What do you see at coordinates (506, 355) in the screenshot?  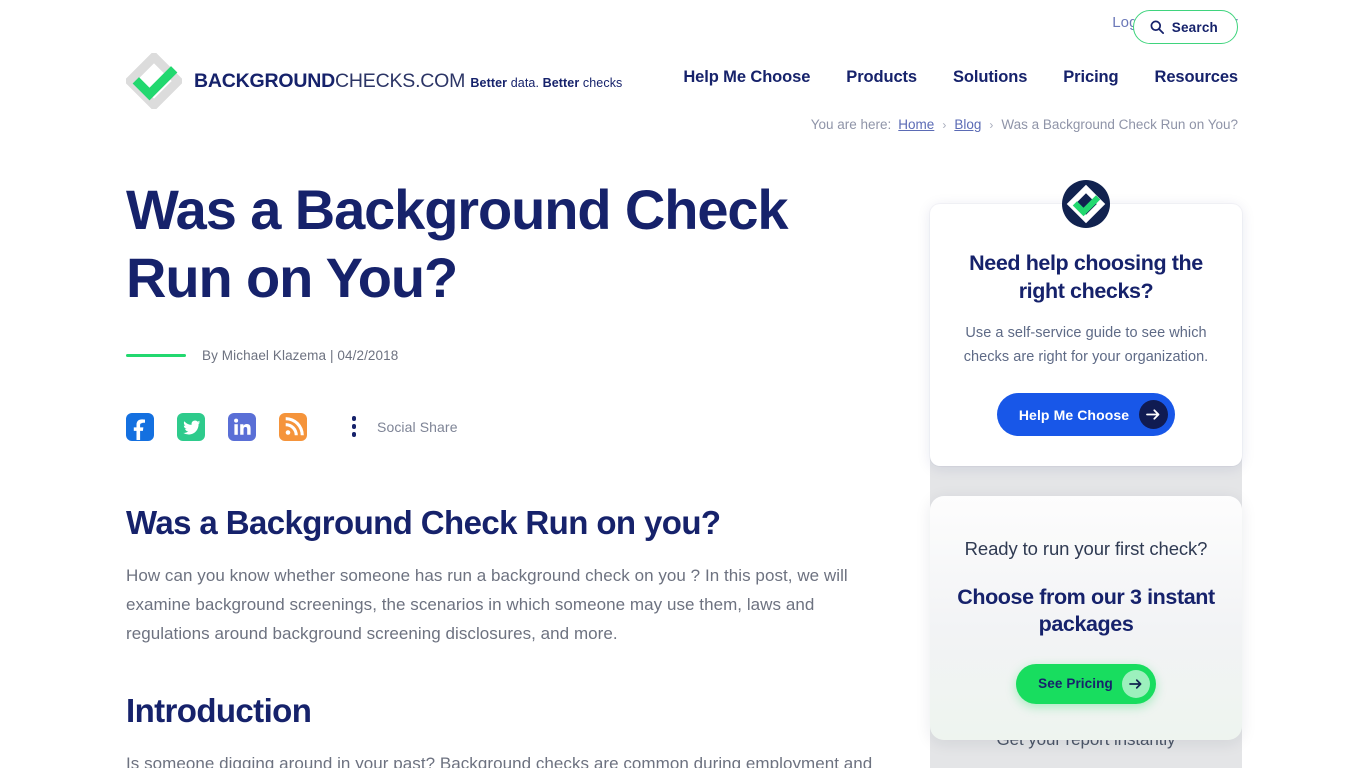 I see `byline: By Michael Klazema | 04/2/2018` at bounding box center [506, 355].